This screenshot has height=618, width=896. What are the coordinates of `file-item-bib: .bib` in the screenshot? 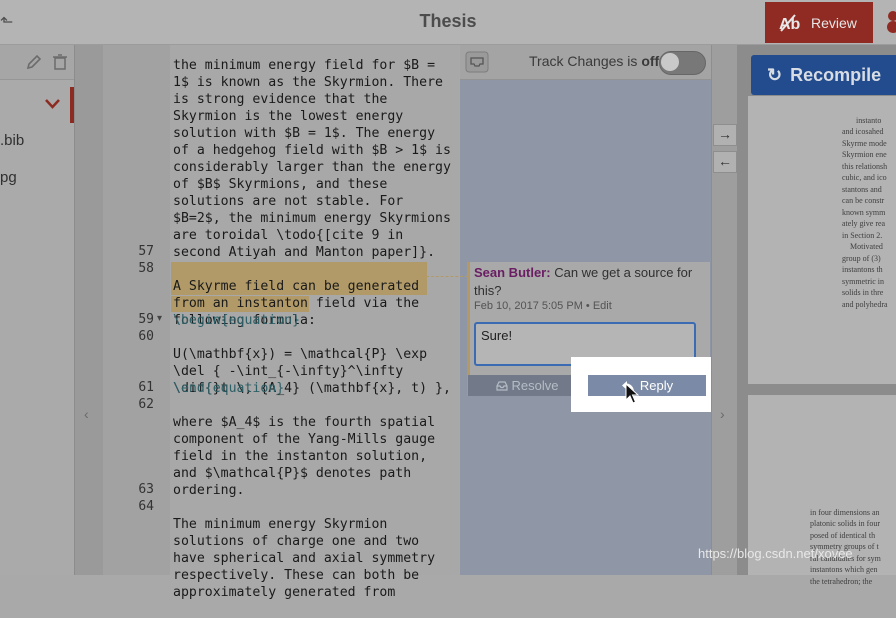 It's located at (12, 140).